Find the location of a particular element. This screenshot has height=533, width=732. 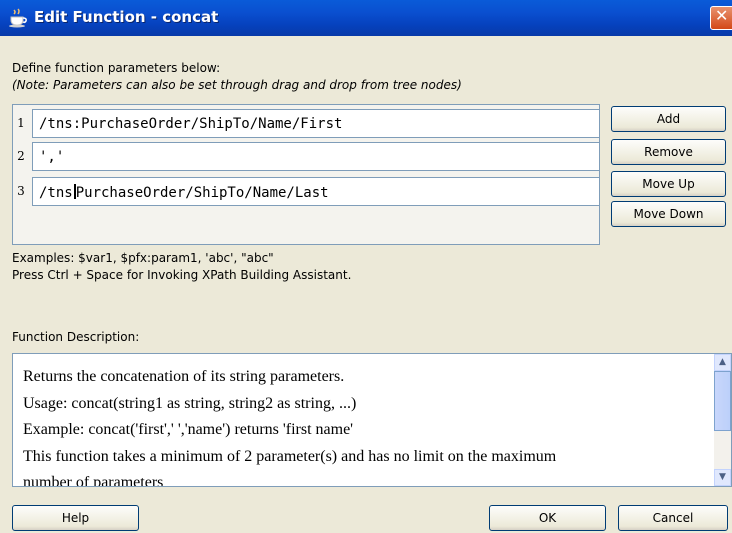

parameter-text-after-caret: PurchaseOrder/ShipTo/Name/Last is located at coordinates (202, 193).